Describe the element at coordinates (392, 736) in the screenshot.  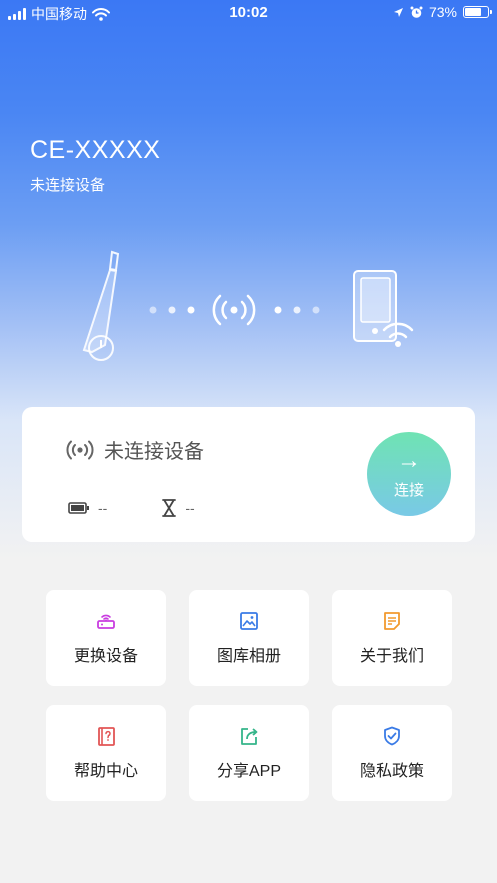
I see `shield-check-icon` at that location.